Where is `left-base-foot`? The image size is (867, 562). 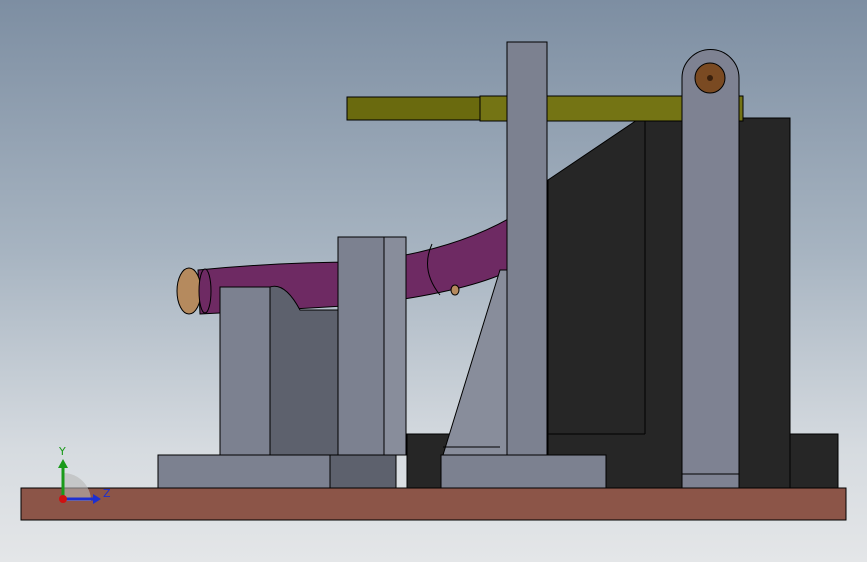
left-base-foot is located at coordinates (244, 471).